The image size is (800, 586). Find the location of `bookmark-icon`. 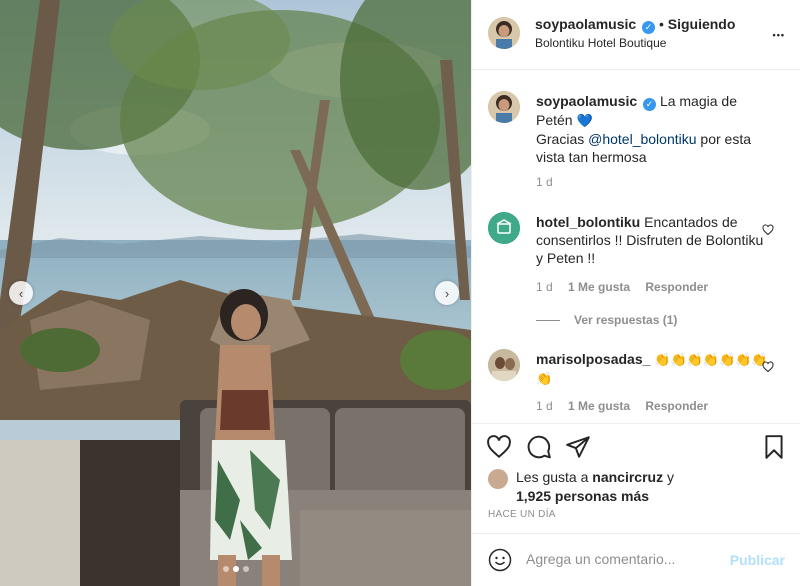

bookmark-icon is located at coordinates (774, 447).